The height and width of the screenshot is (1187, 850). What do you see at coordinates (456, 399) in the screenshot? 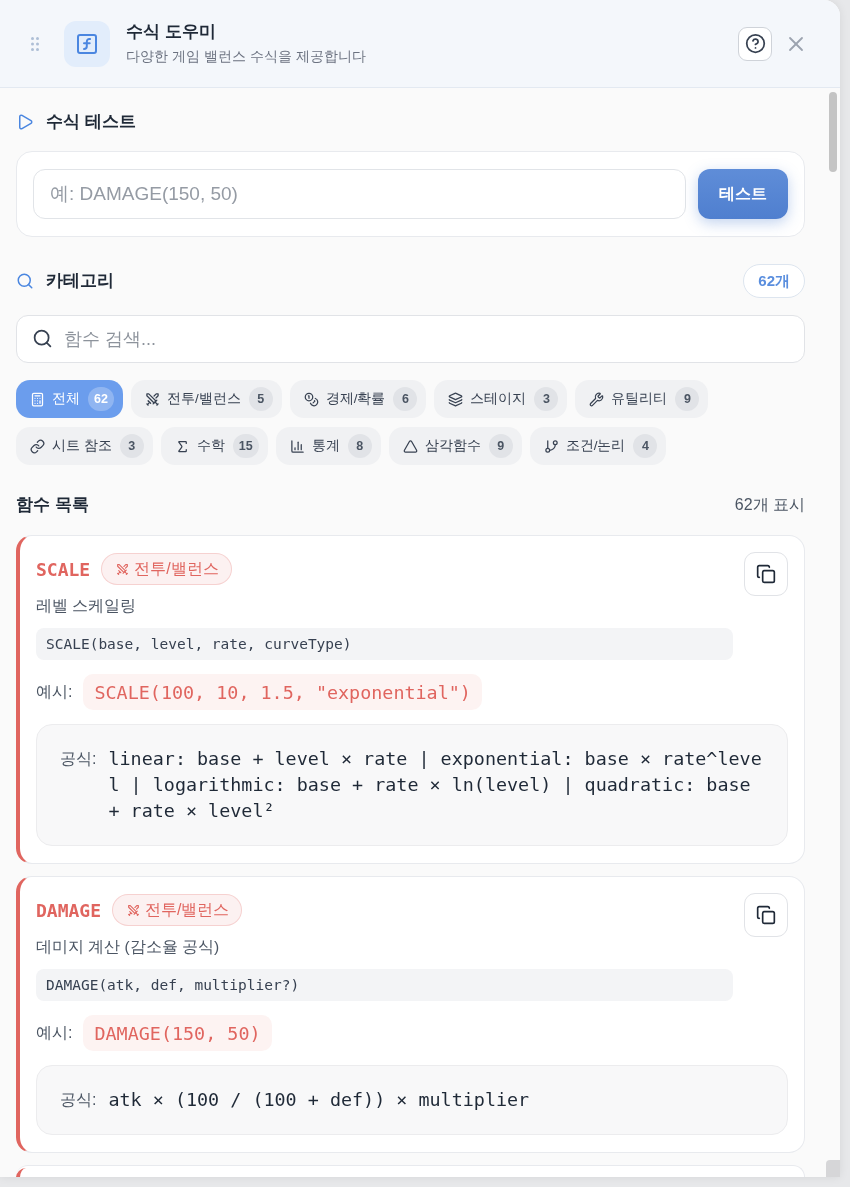
I see `layers-icon` at bounding box center [456, 399].